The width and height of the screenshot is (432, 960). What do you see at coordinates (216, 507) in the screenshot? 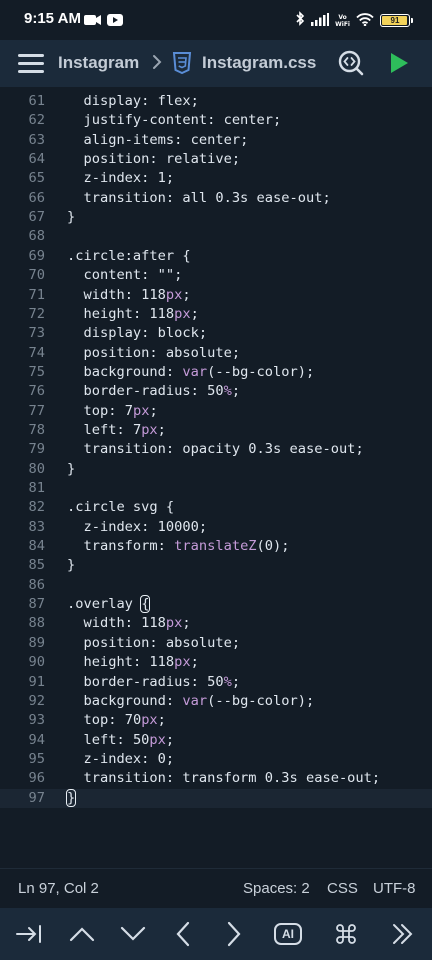
I see `code-line: 82 .circle svg {` at bounding box center [216, 507].